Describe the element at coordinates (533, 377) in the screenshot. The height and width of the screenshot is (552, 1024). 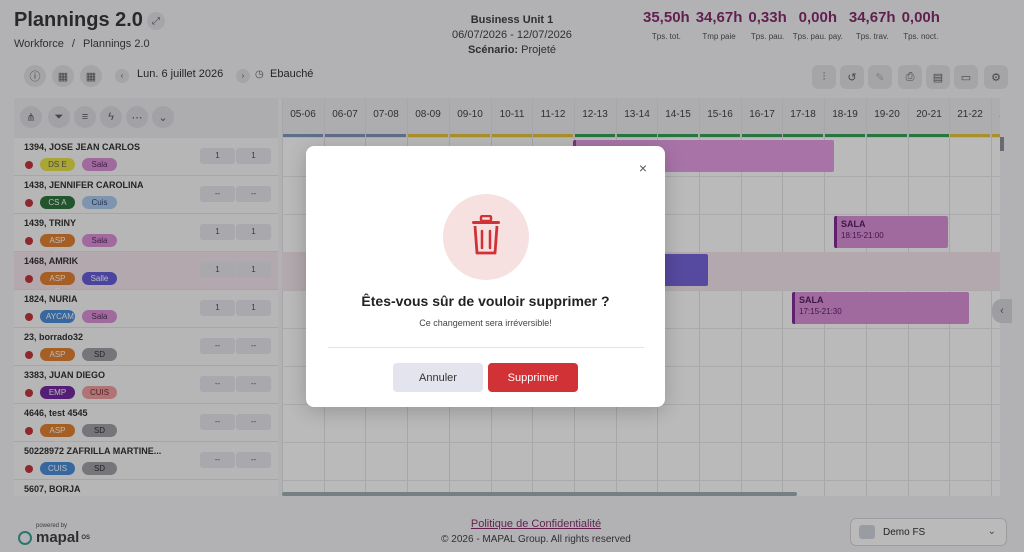
I see `delete-button: Supprimer` at that location.